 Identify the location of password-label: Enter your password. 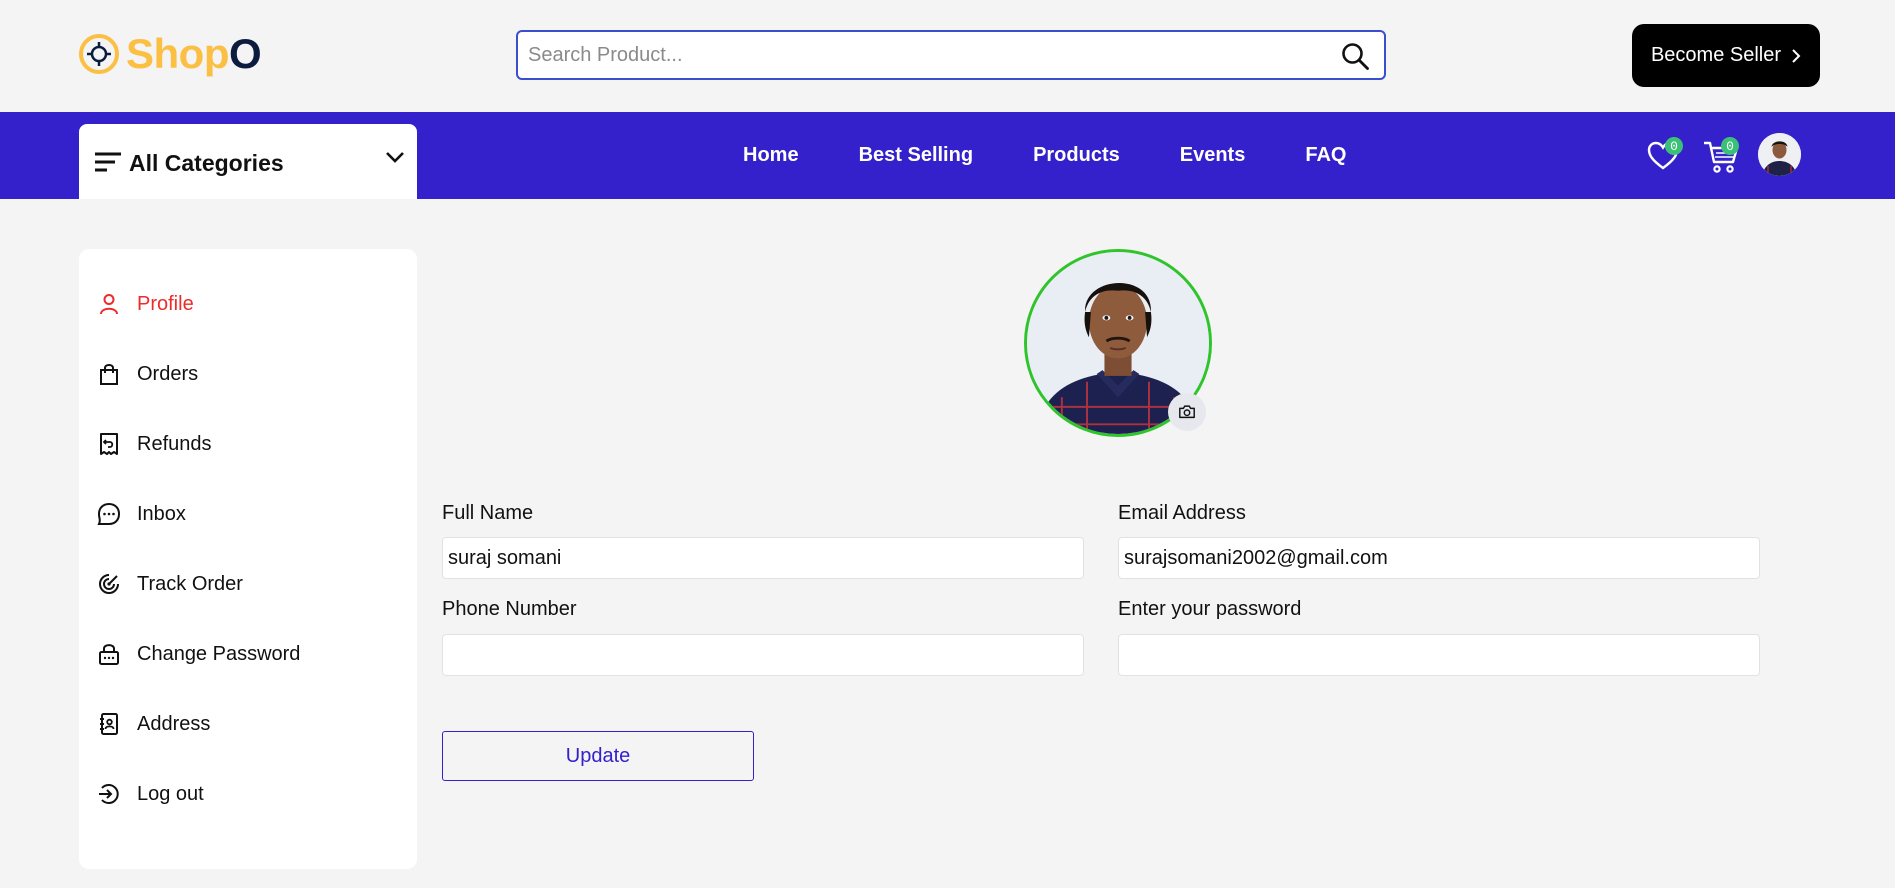
(1210, 609).